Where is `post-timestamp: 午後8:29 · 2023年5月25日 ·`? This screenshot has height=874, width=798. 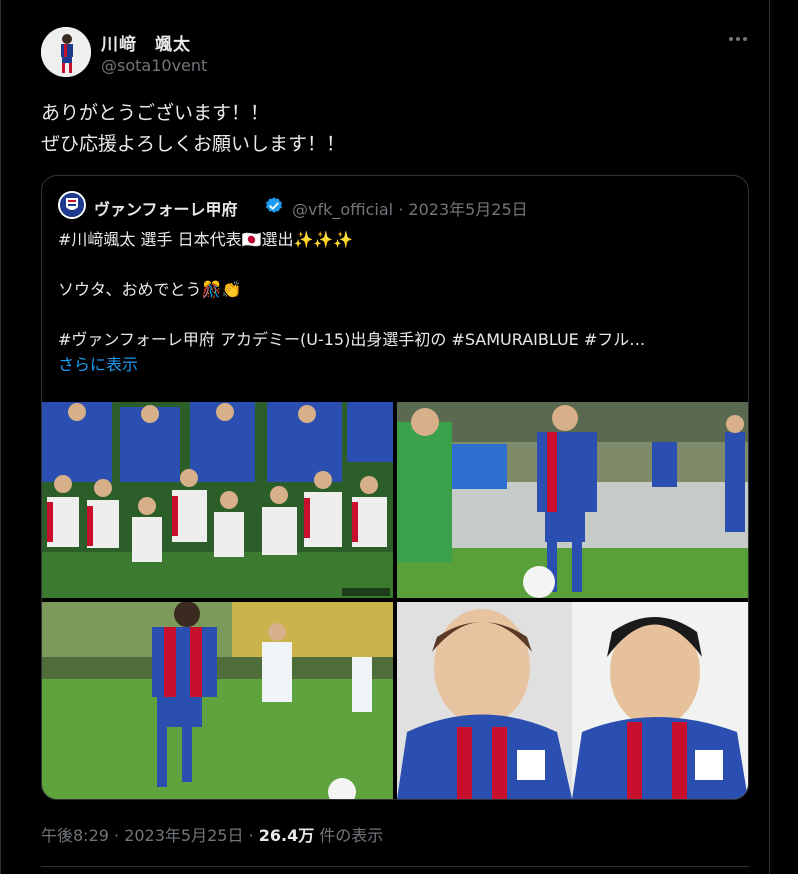 post-timestamp: 午後8:29 · 2023年5月25日 · is located at coordinates (150, 835).